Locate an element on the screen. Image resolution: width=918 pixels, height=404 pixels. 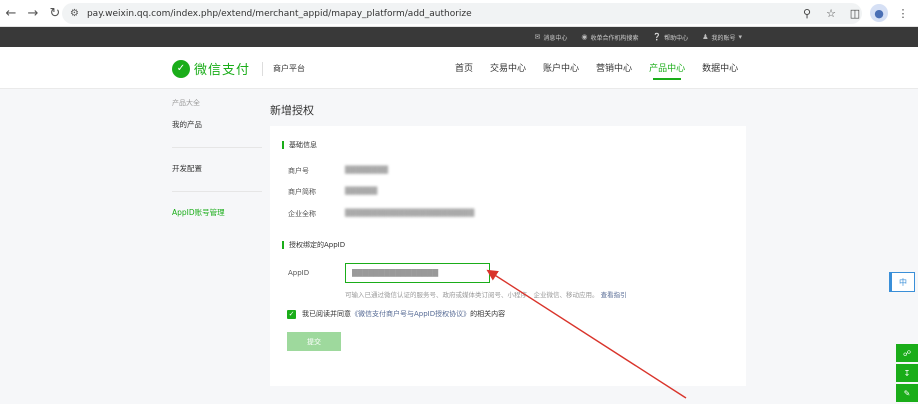
nav-trade-center: 交易中心 is located at coordinates (508, 70).